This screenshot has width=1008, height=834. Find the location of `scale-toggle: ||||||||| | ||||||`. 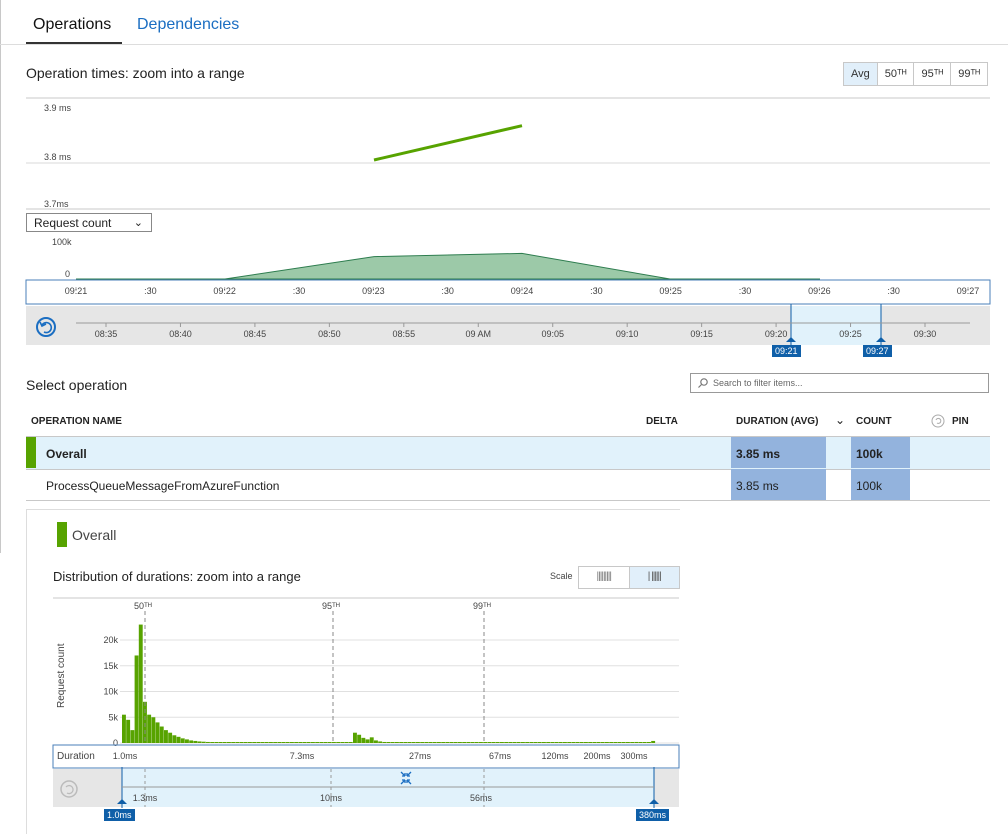

scale-toggle: ||||||||| | |||||| is located at coordinates (629, 577).